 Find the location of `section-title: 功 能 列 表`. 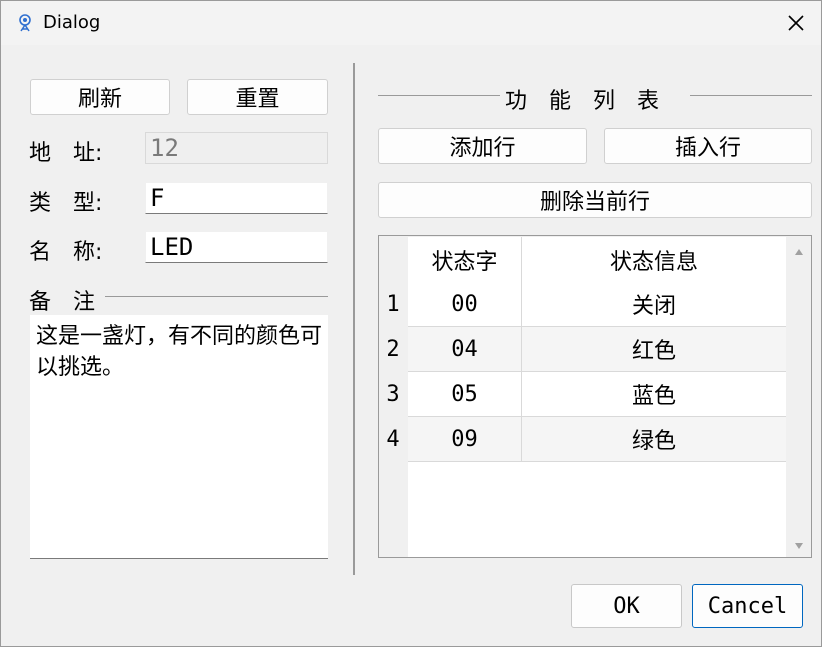

section-title: 功 能 列 表 is located at coordinates (582, 101).